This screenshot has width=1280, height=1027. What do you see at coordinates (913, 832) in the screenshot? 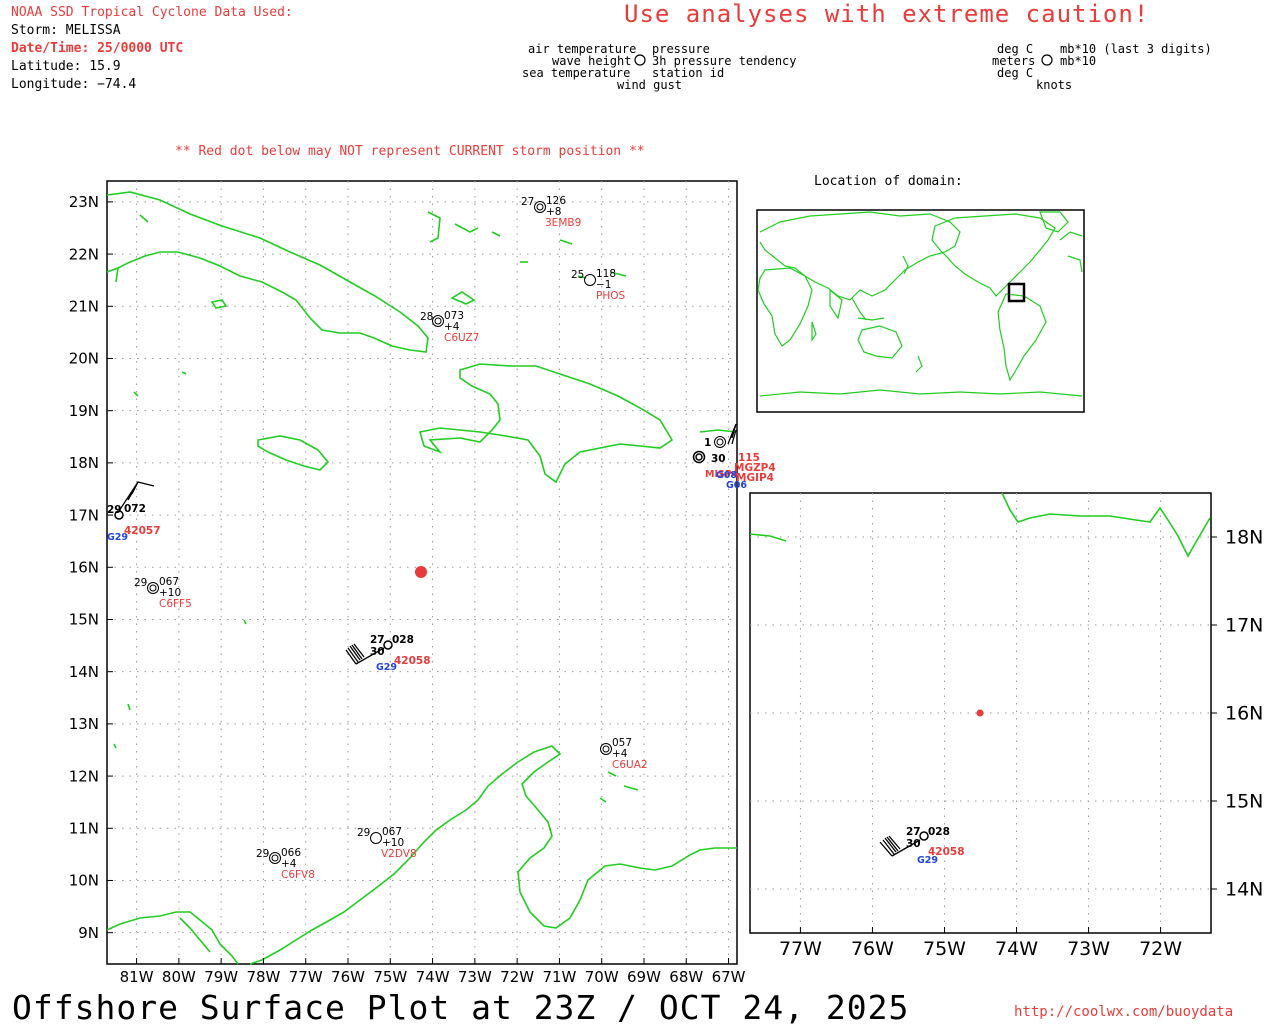
I see `zoom-42058-air-temp: 27` at bounding box center [913, 832].